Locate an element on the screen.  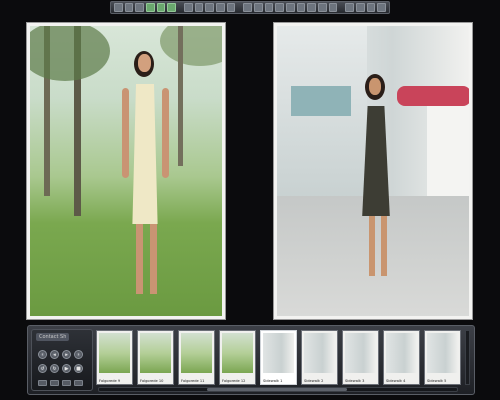
flag-icon is located at coordinates (188, 7).